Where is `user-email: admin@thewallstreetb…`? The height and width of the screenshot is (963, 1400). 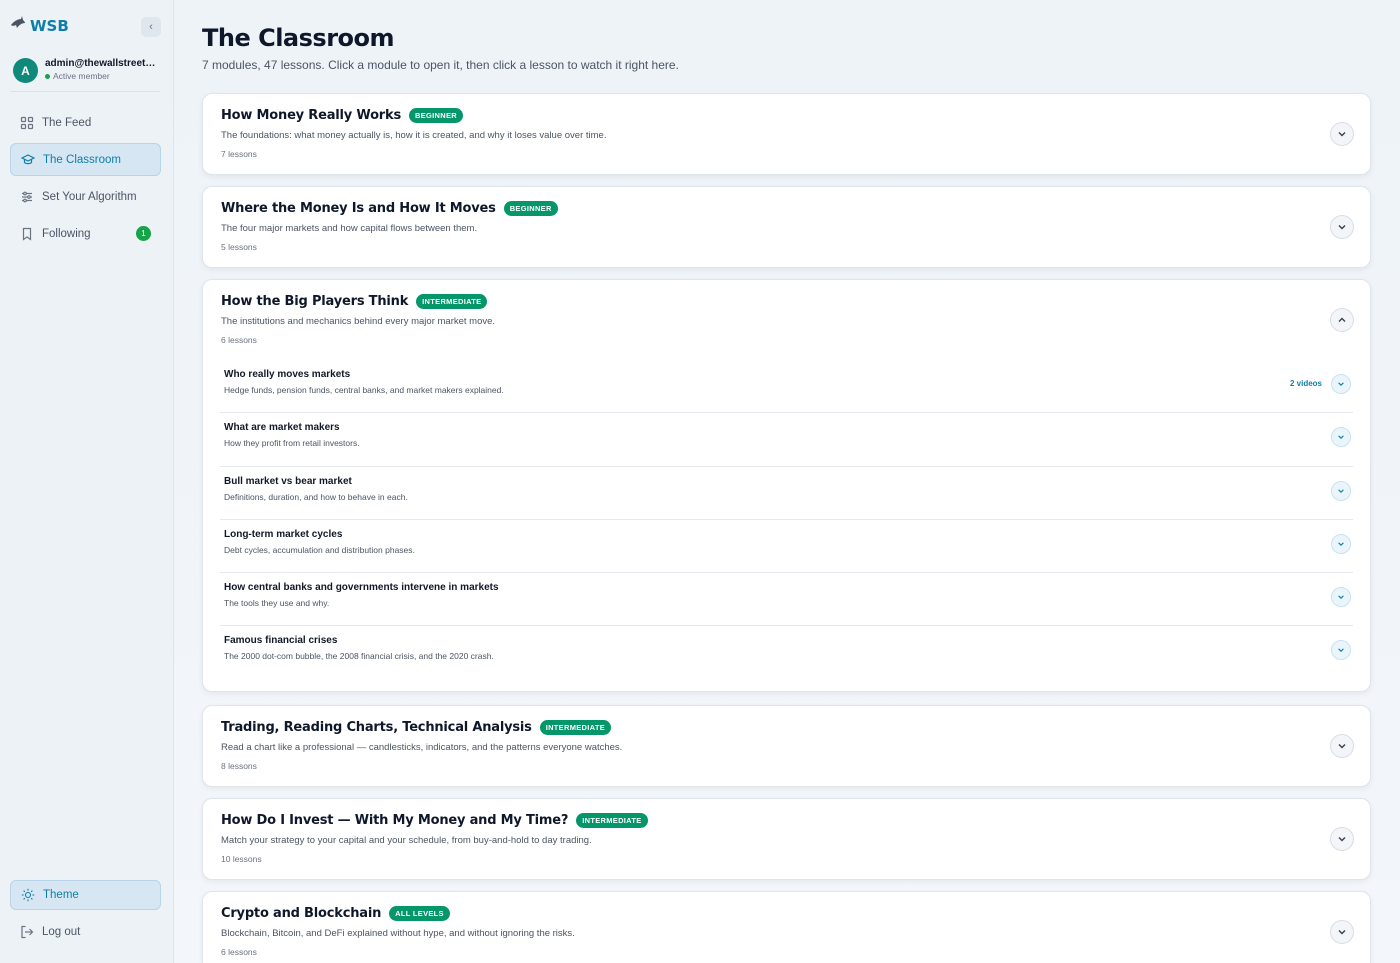
user-email: admin@thewallstreetb… is located at coordinates (101, 63).